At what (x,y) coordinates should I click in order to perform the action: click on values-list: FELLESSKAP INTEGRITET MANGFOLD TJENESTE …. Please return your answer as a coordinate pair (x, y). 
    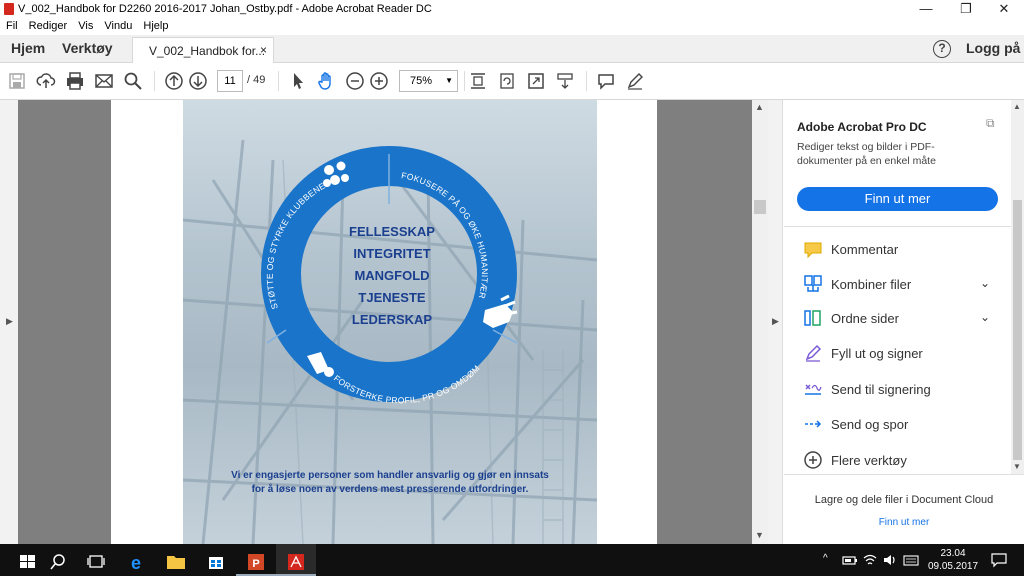
    Looking at the image, I should click on (392, 275).